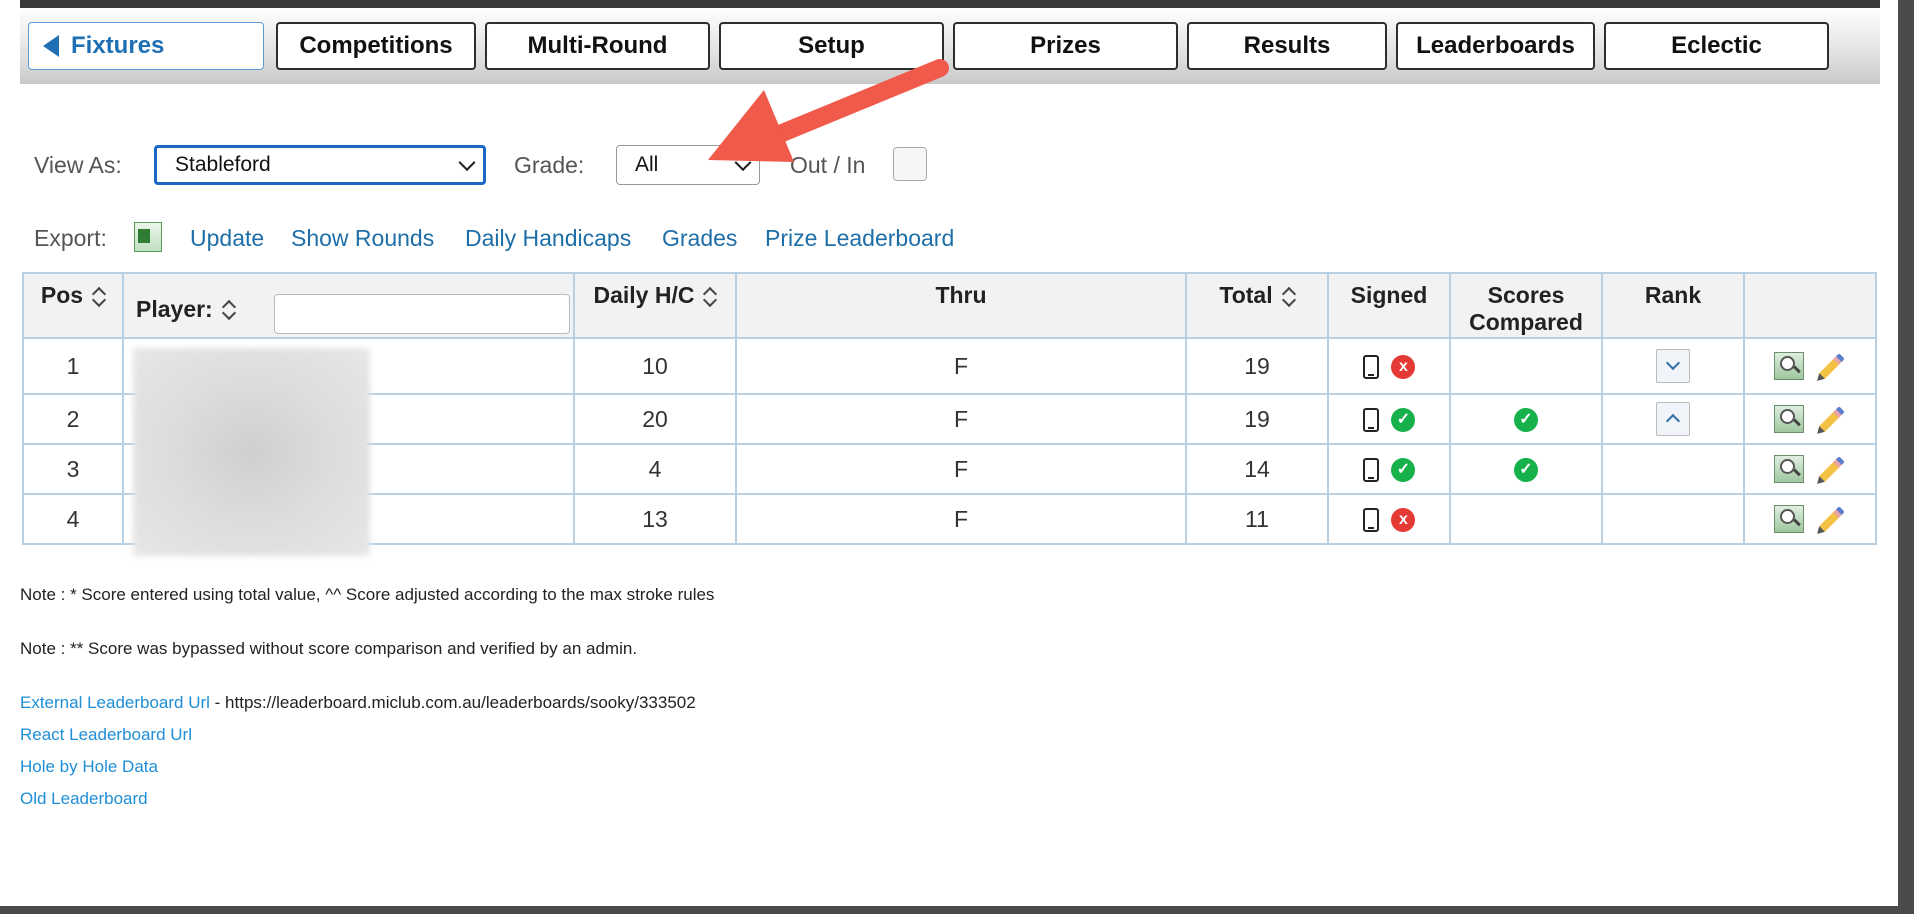 The width and height of the screenshot is (1914, 914). Describe the element at coordinates (78, 165) in the screenshot. I see `view-as-label: View As:` at that location.